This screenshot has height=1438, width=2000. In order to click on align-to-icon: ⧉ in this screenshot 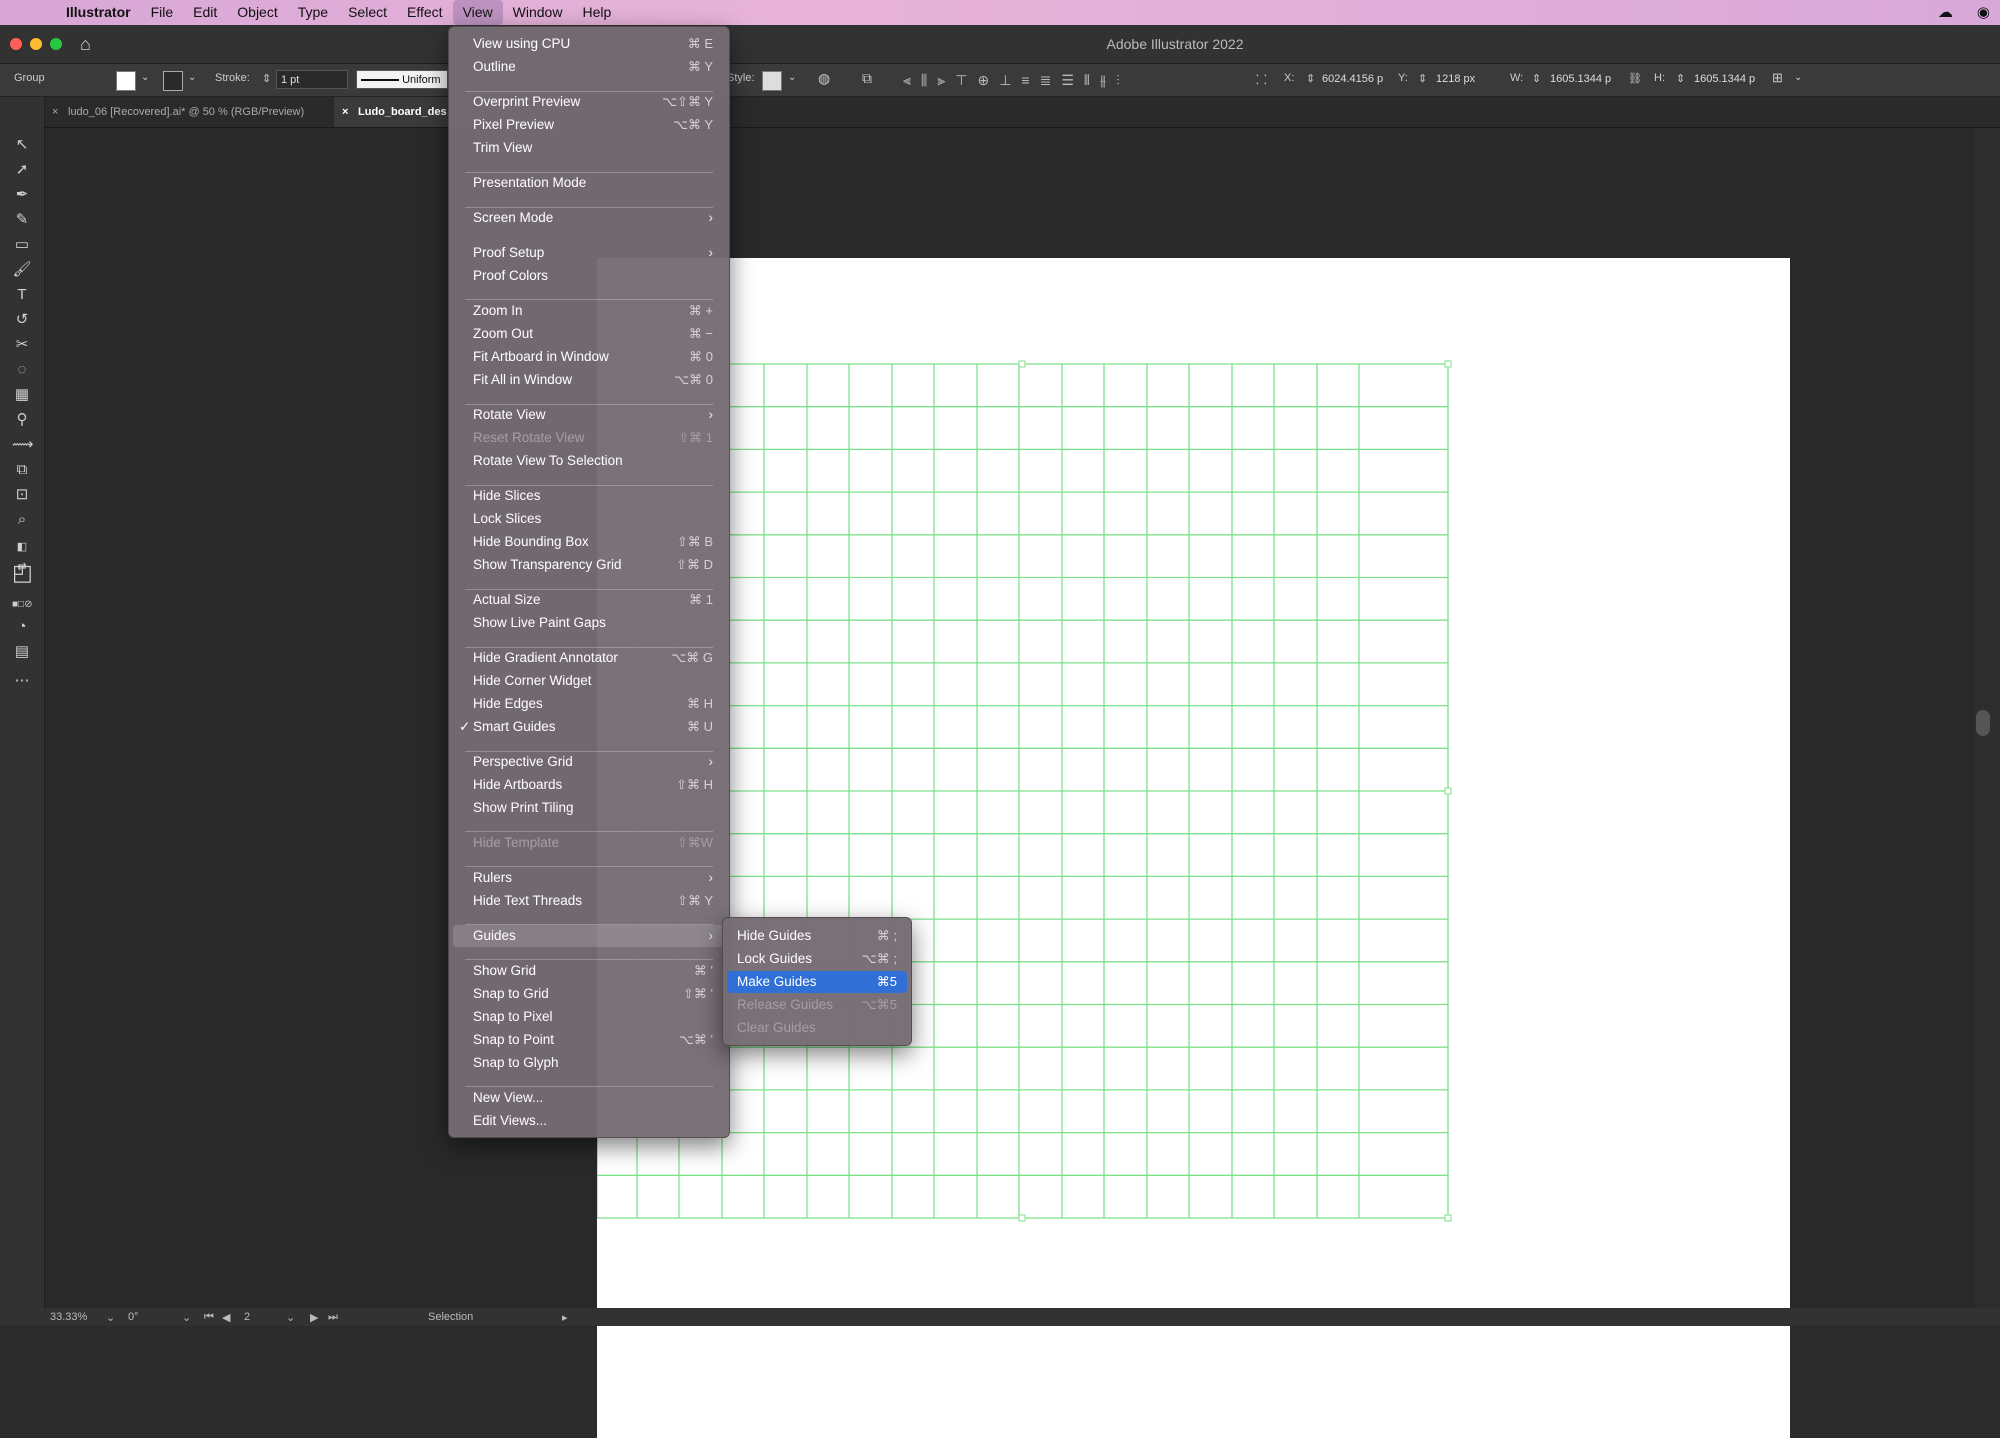, I will do `click(867, 78)`.